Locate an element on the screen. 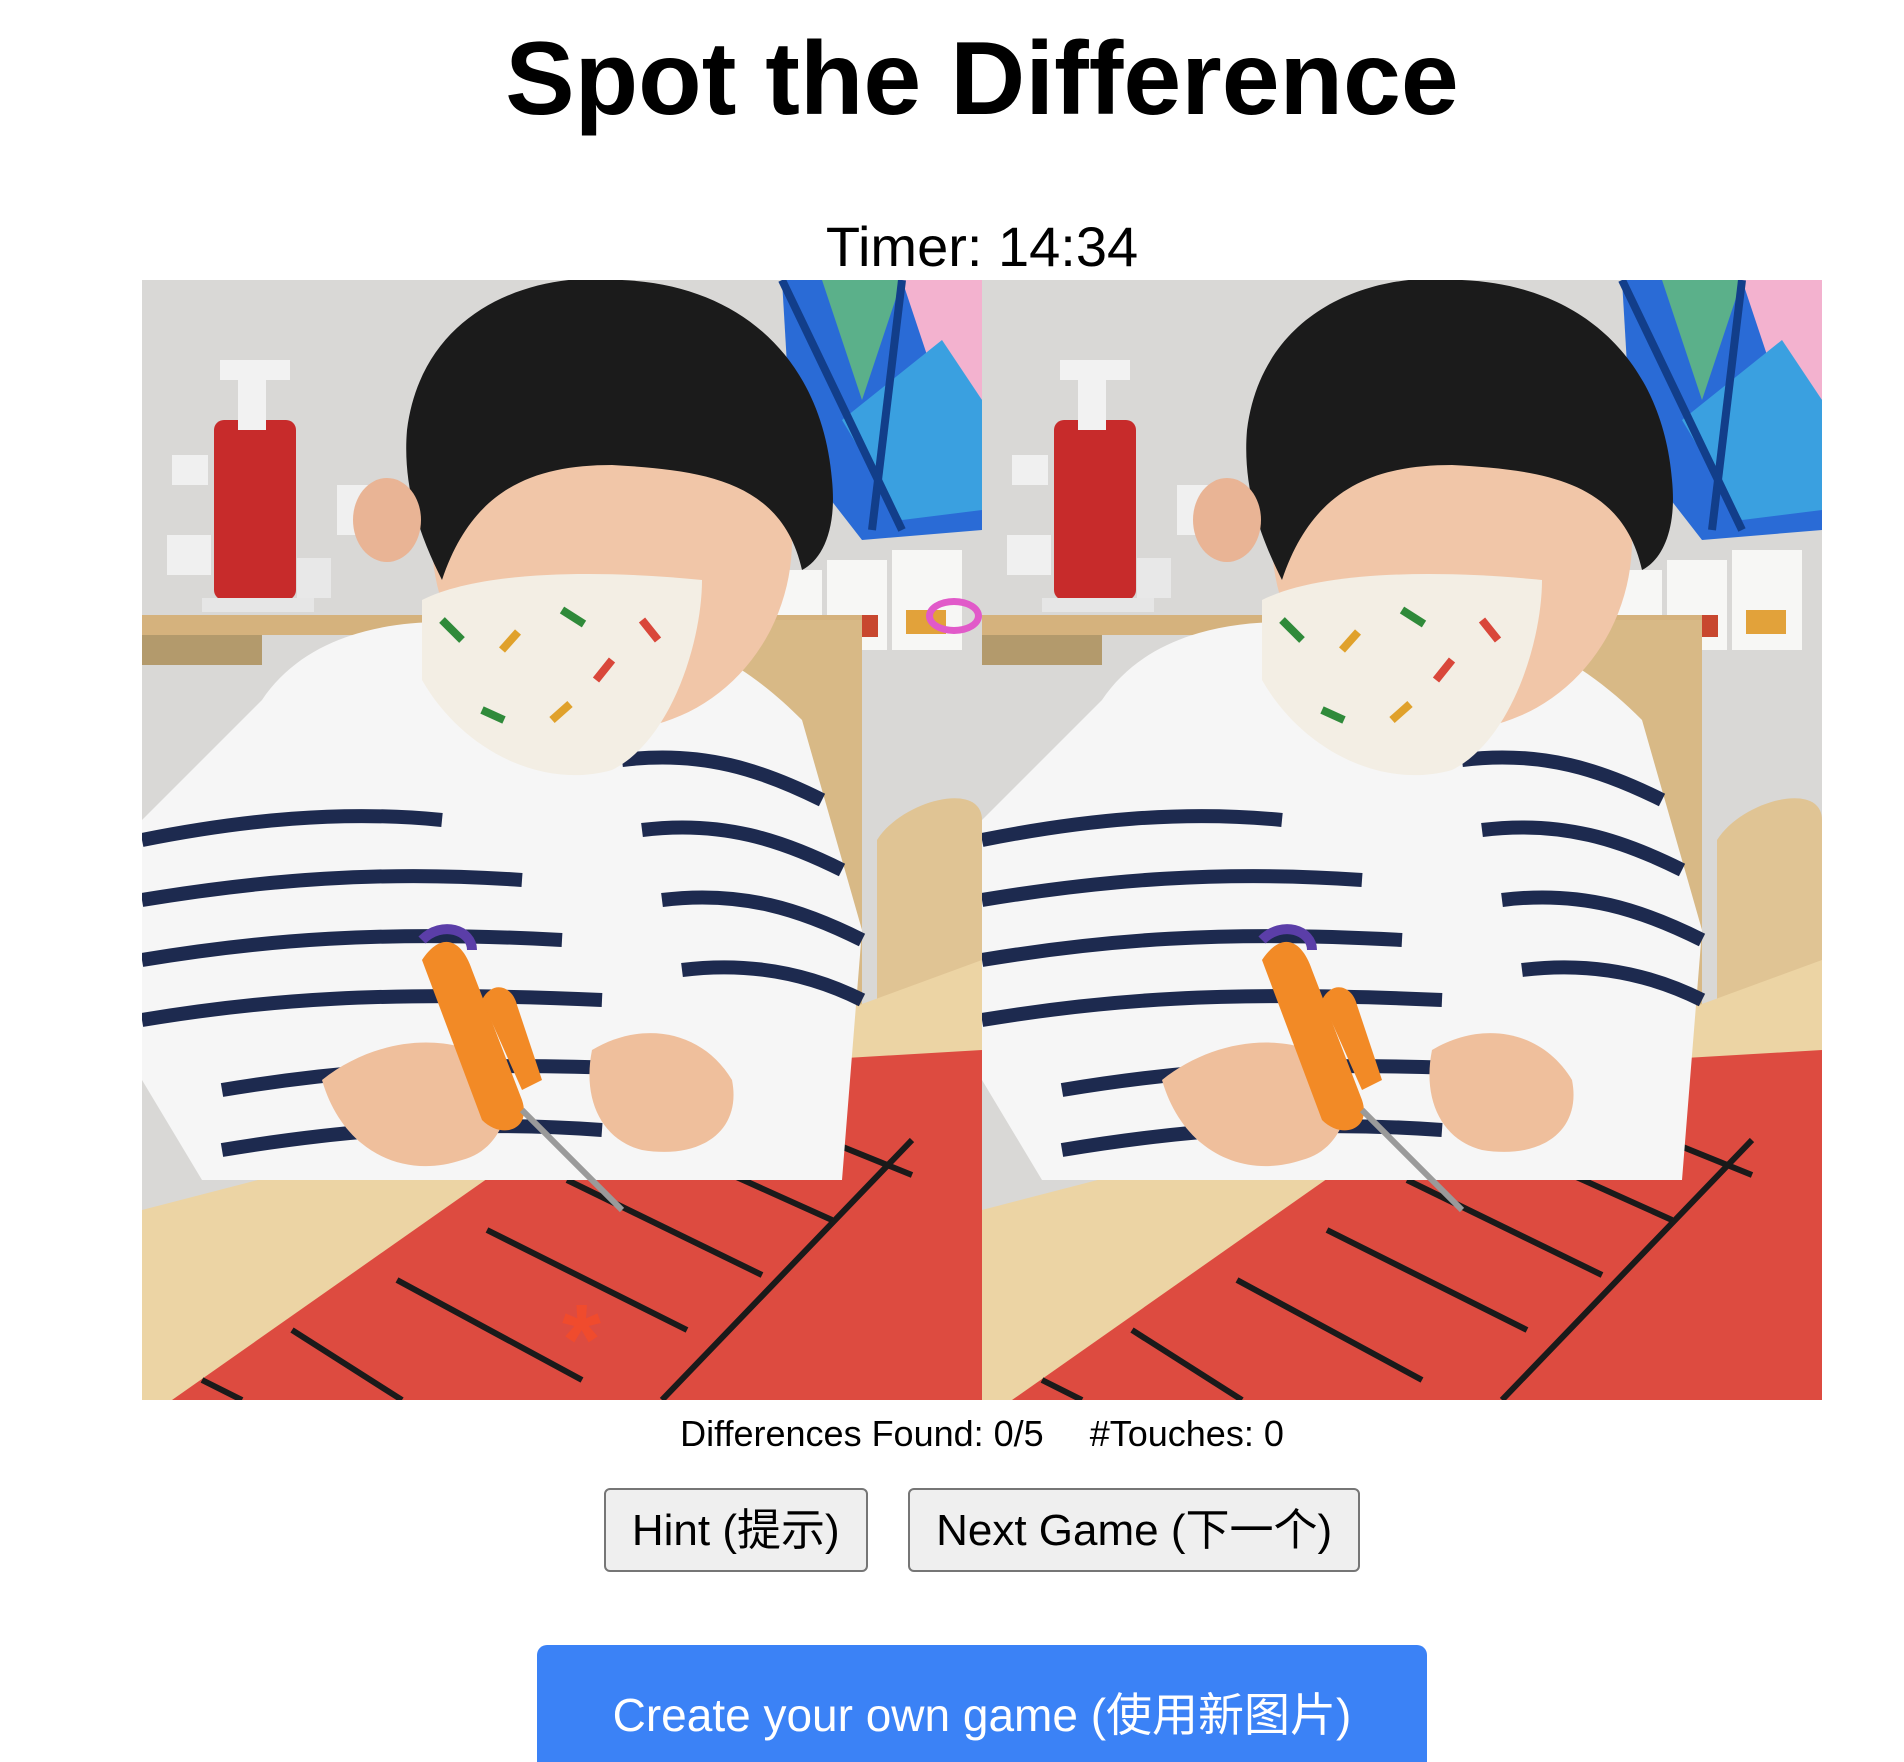 The width and height of the screenshot is (1904, 1762). differences-found: Differences Found: 0/5 is located at coordinates (862, 1433).